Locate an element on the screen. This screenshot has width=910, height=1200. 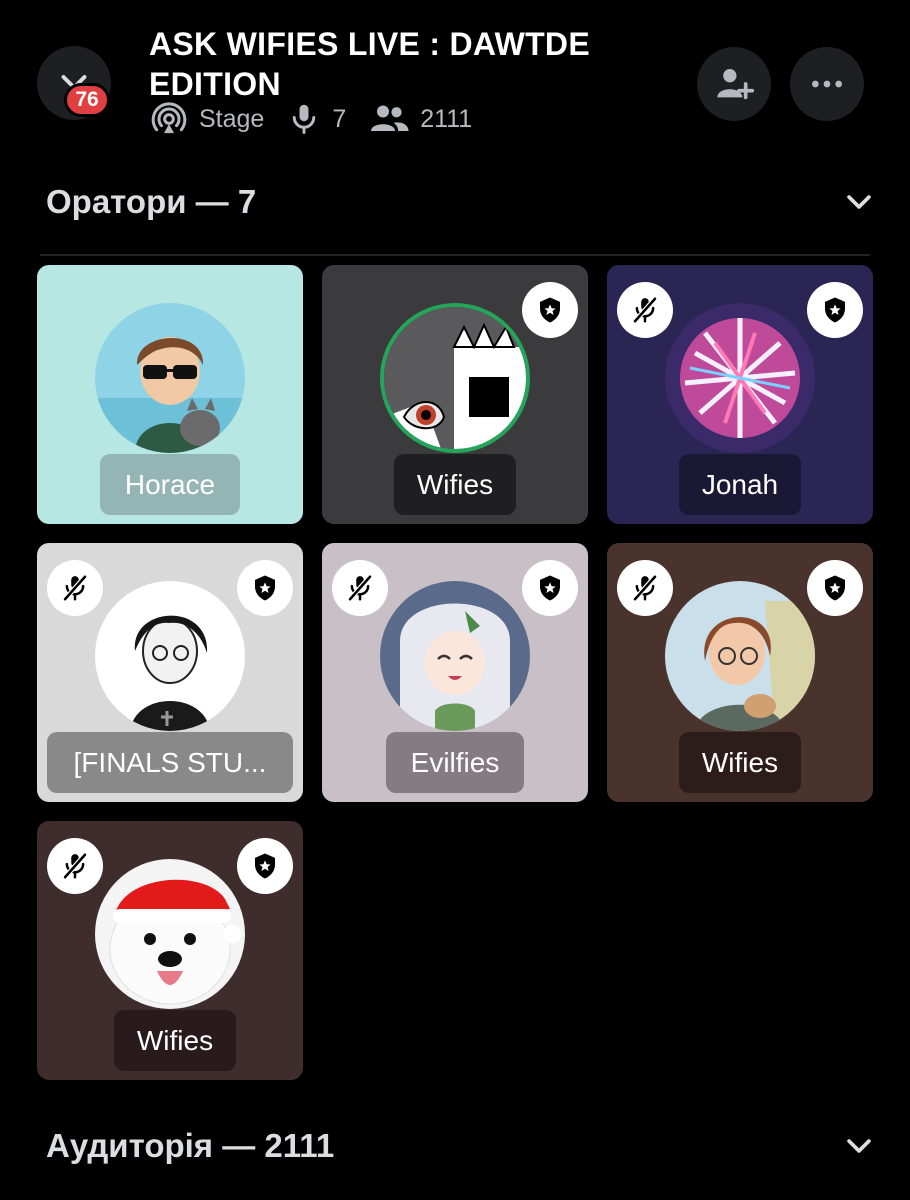
people-icon is located at coordinates (390, 118).